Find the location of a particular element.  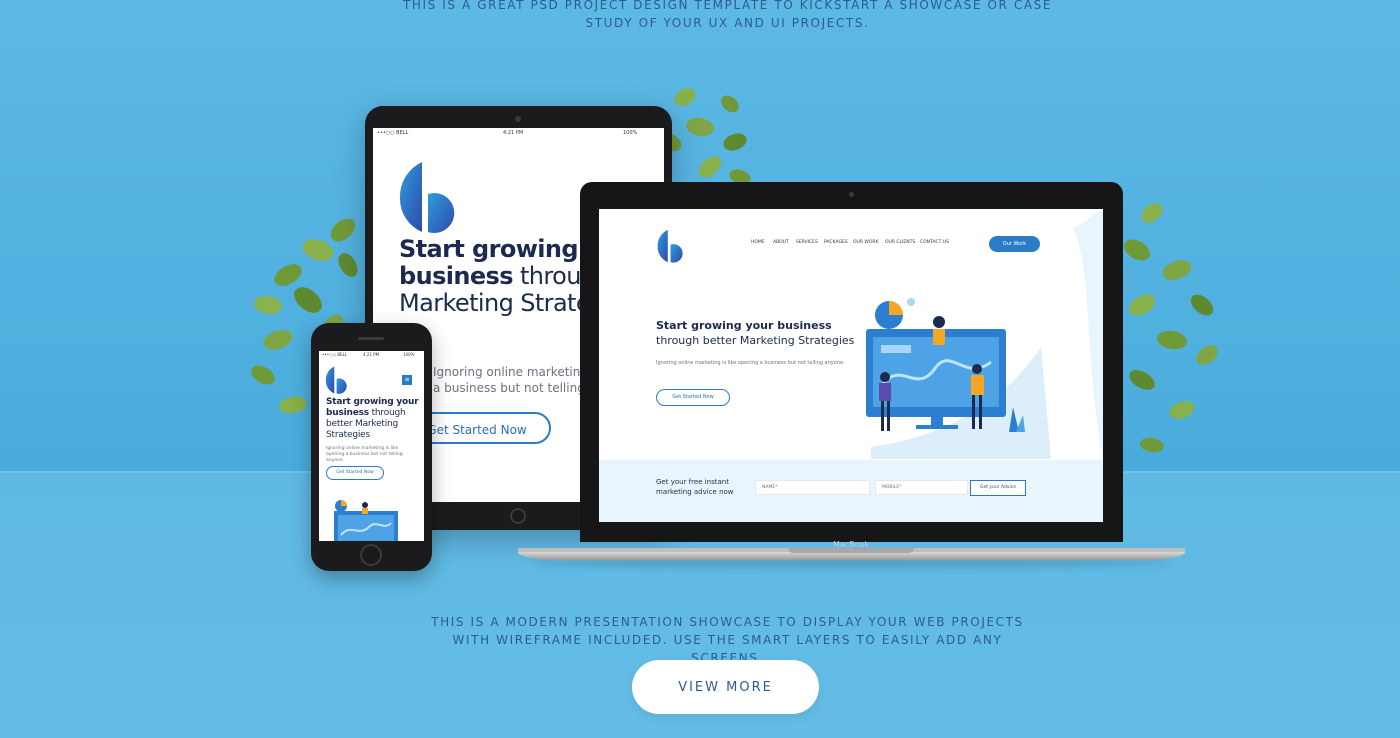

laptop-camera is located at coordinates (851, 194).